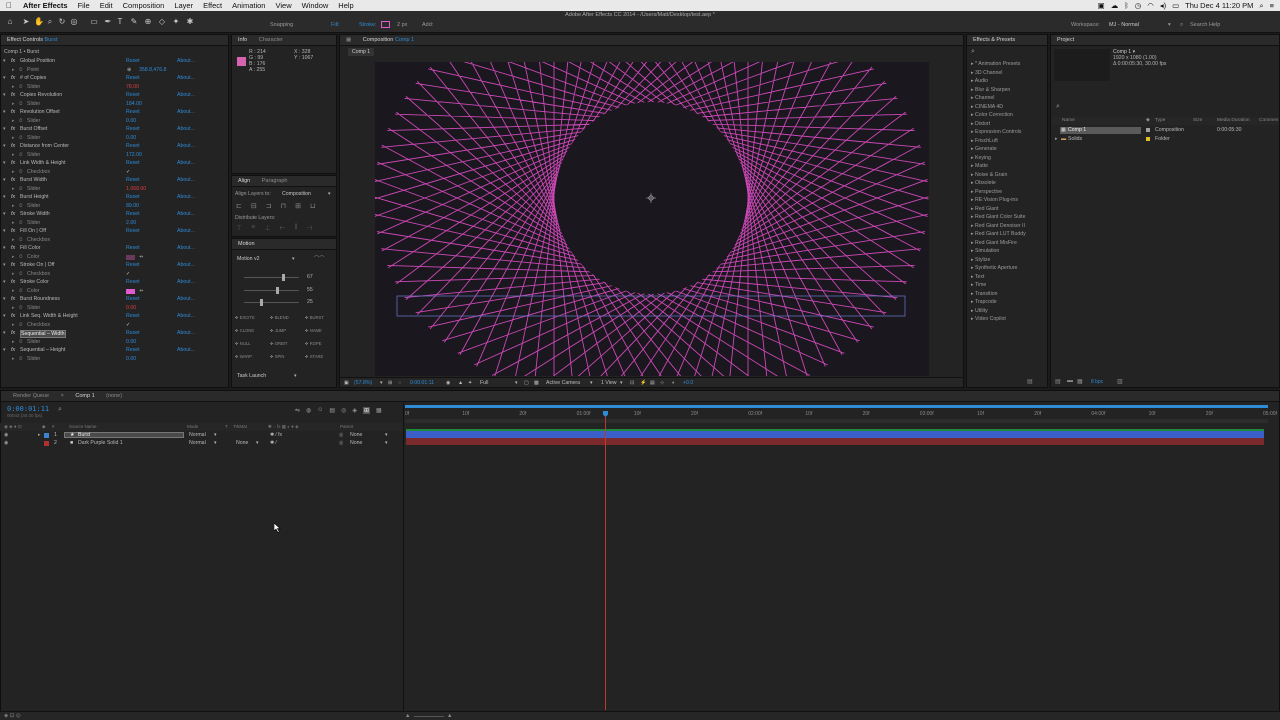 The width and height of the screenshot is (1280, 720). What do you see at coordinates (1058, 107) in the screenshot?
I see `project-search-icon: ⌕` at bounding box center [1058, 107].